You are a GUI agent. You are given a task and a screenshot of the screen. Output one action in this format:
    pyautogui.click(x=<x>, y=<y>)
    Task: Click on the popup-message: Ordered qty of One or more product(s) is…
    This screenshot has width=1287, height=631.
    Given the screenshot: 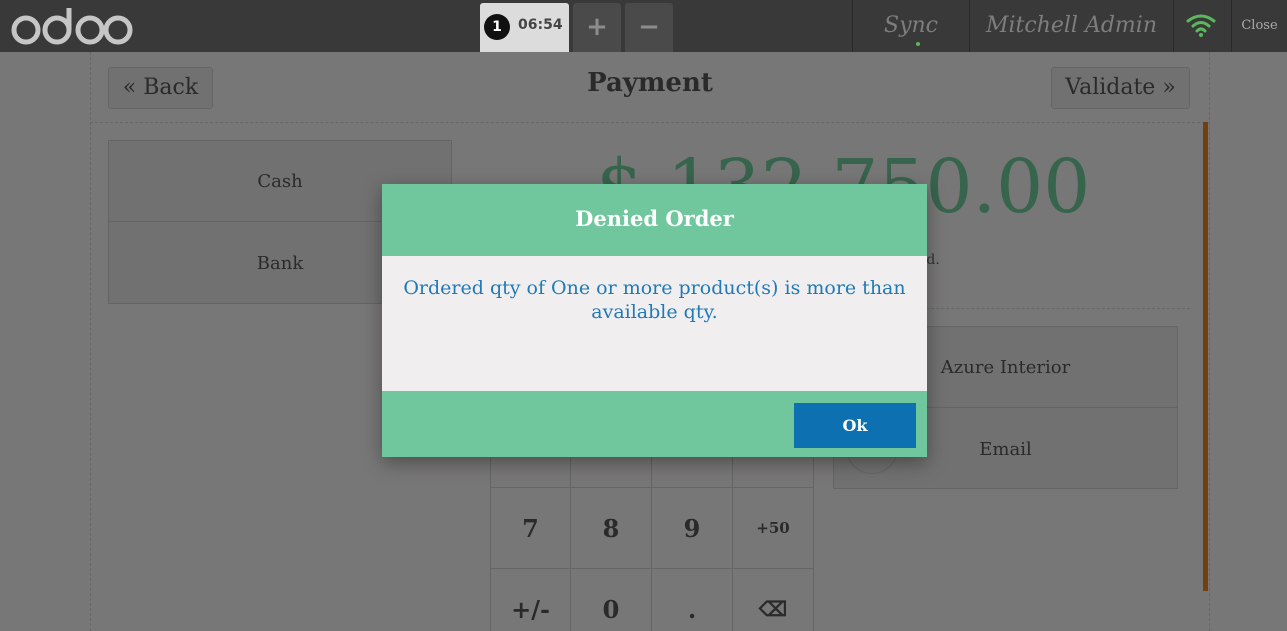 What is the action you would take?
    pyautogui.click(x=654, y=300)
    